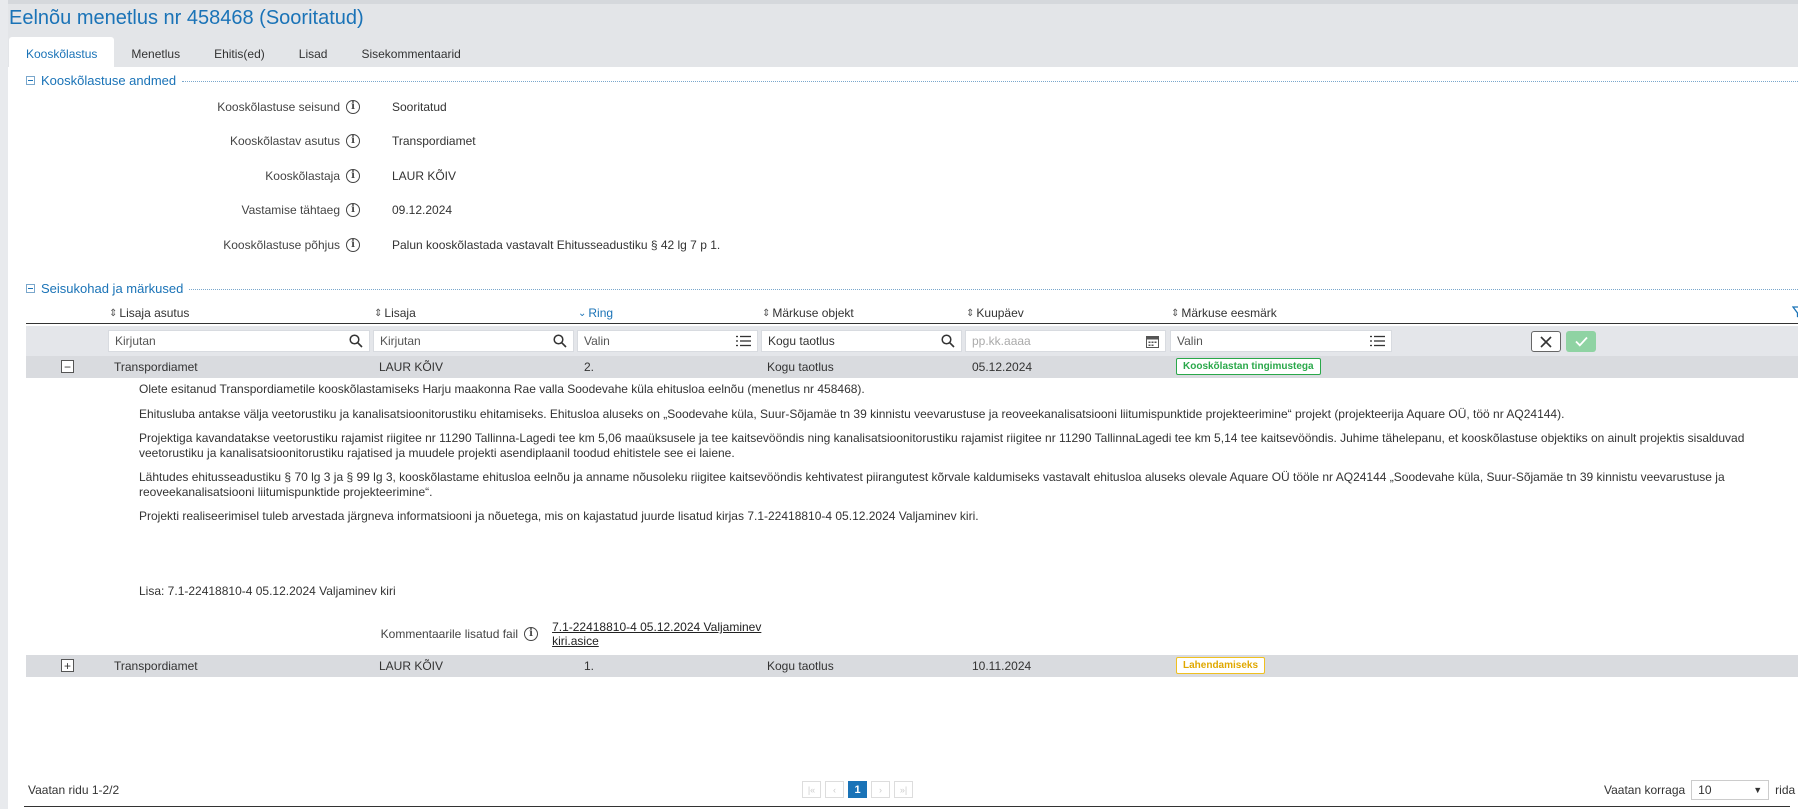 This screenshot has width=1798, height=809. What do you see at coordinates (419, 107) in the screenshot?
I see `field-value: Sooritatud` at bounding box center [419, 107].